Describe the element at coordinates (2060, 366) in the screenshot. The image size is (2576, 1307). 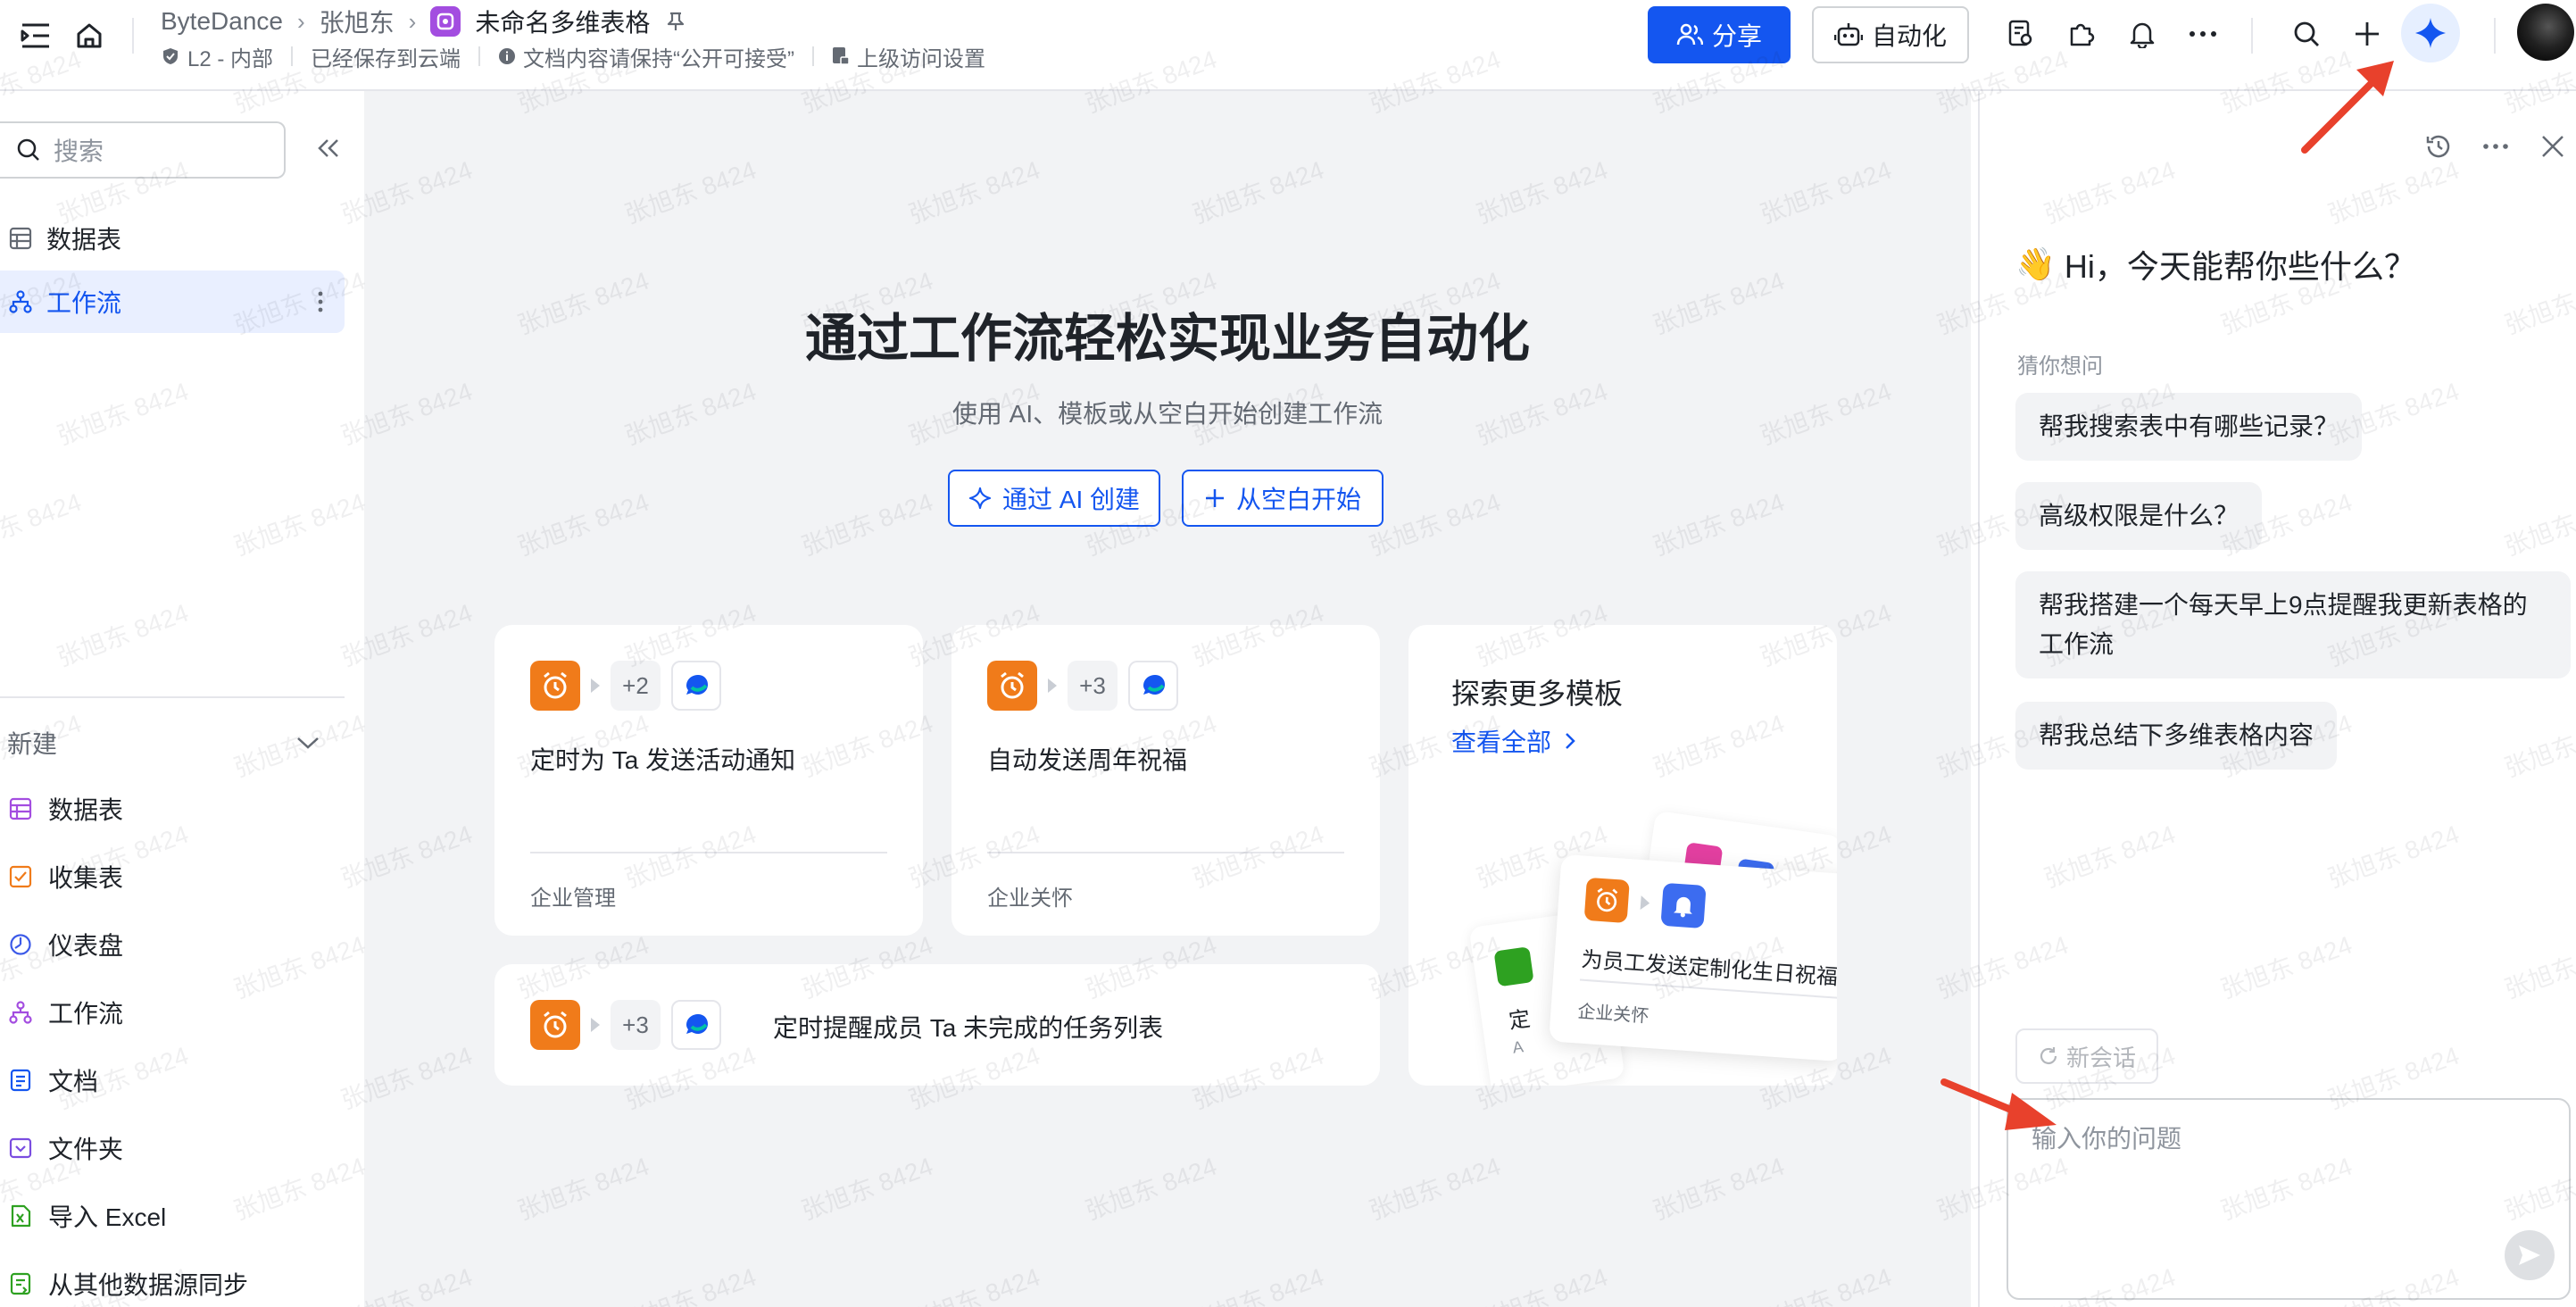
I see `suggestions-label: 猜你想问` at that location.